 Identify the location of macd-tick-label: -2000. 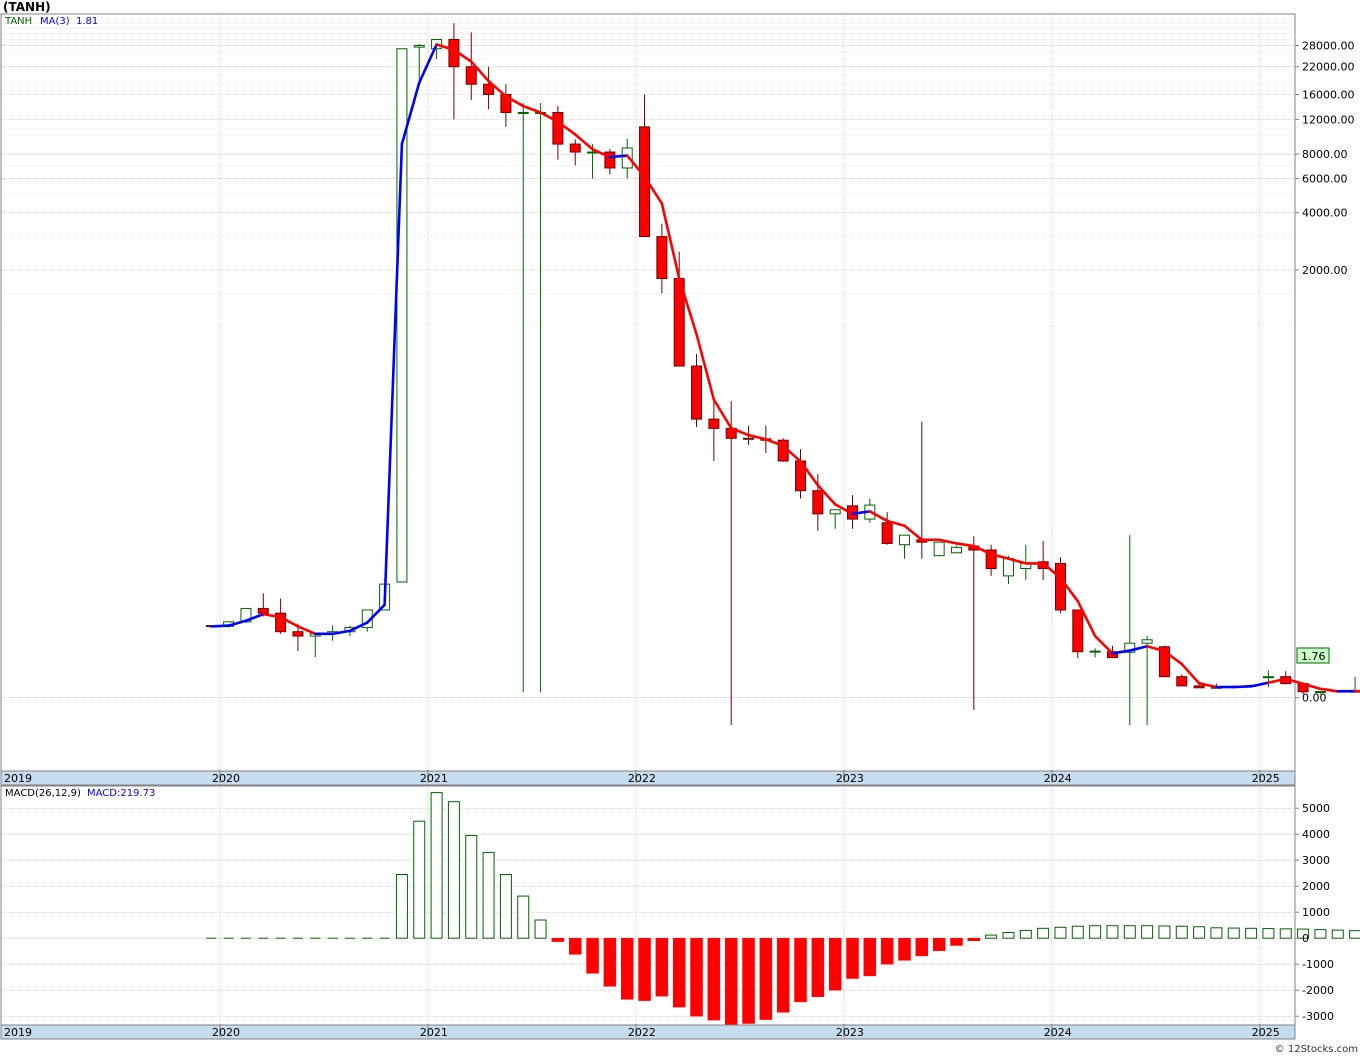
(1318, 990).